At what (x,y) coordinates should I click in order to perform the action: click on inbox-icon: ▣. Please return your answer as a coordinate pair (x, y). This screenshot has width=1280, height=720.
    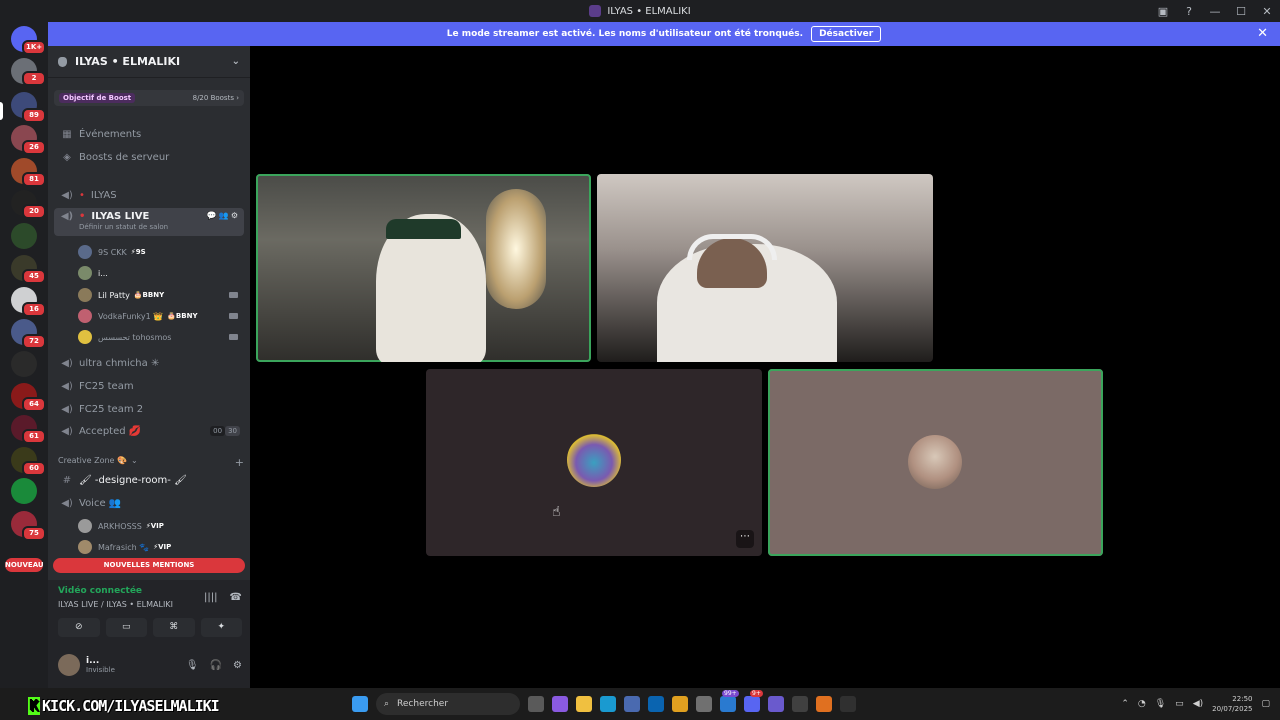
    Looking at the image, I should click on (1163, 11).